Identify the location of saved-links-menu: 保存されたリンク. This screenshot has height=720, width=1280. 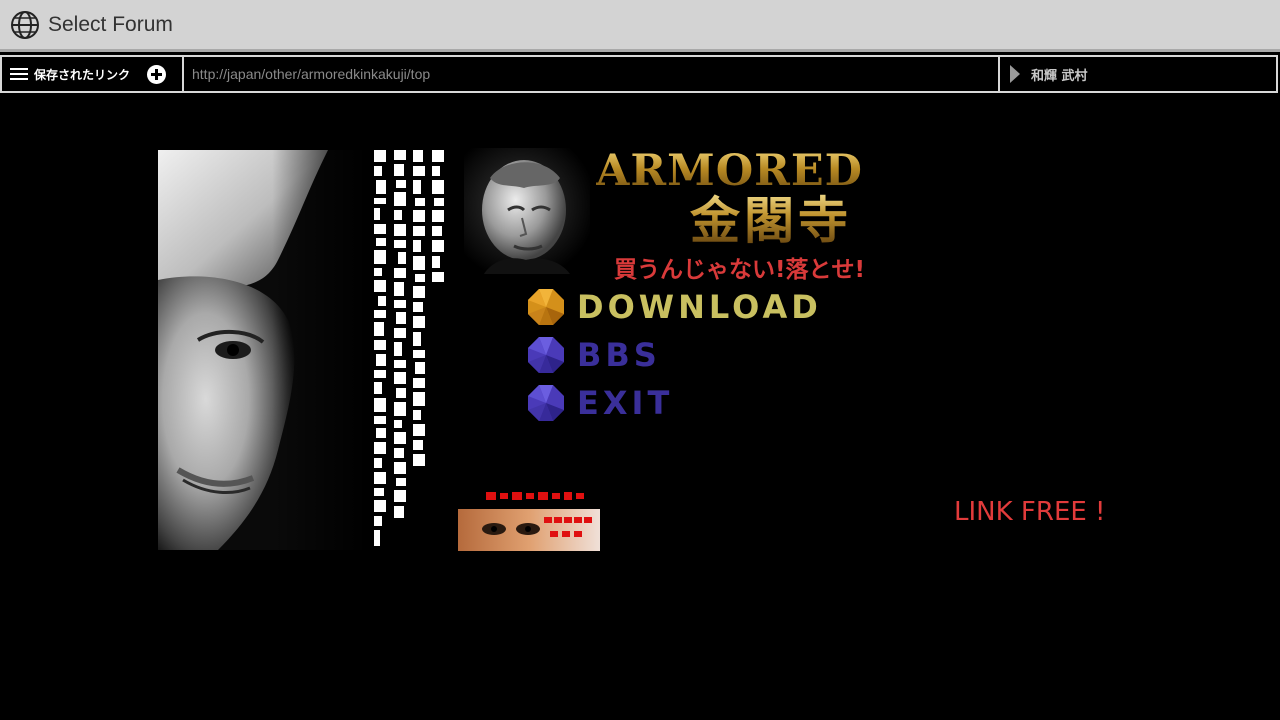
(92, 74).